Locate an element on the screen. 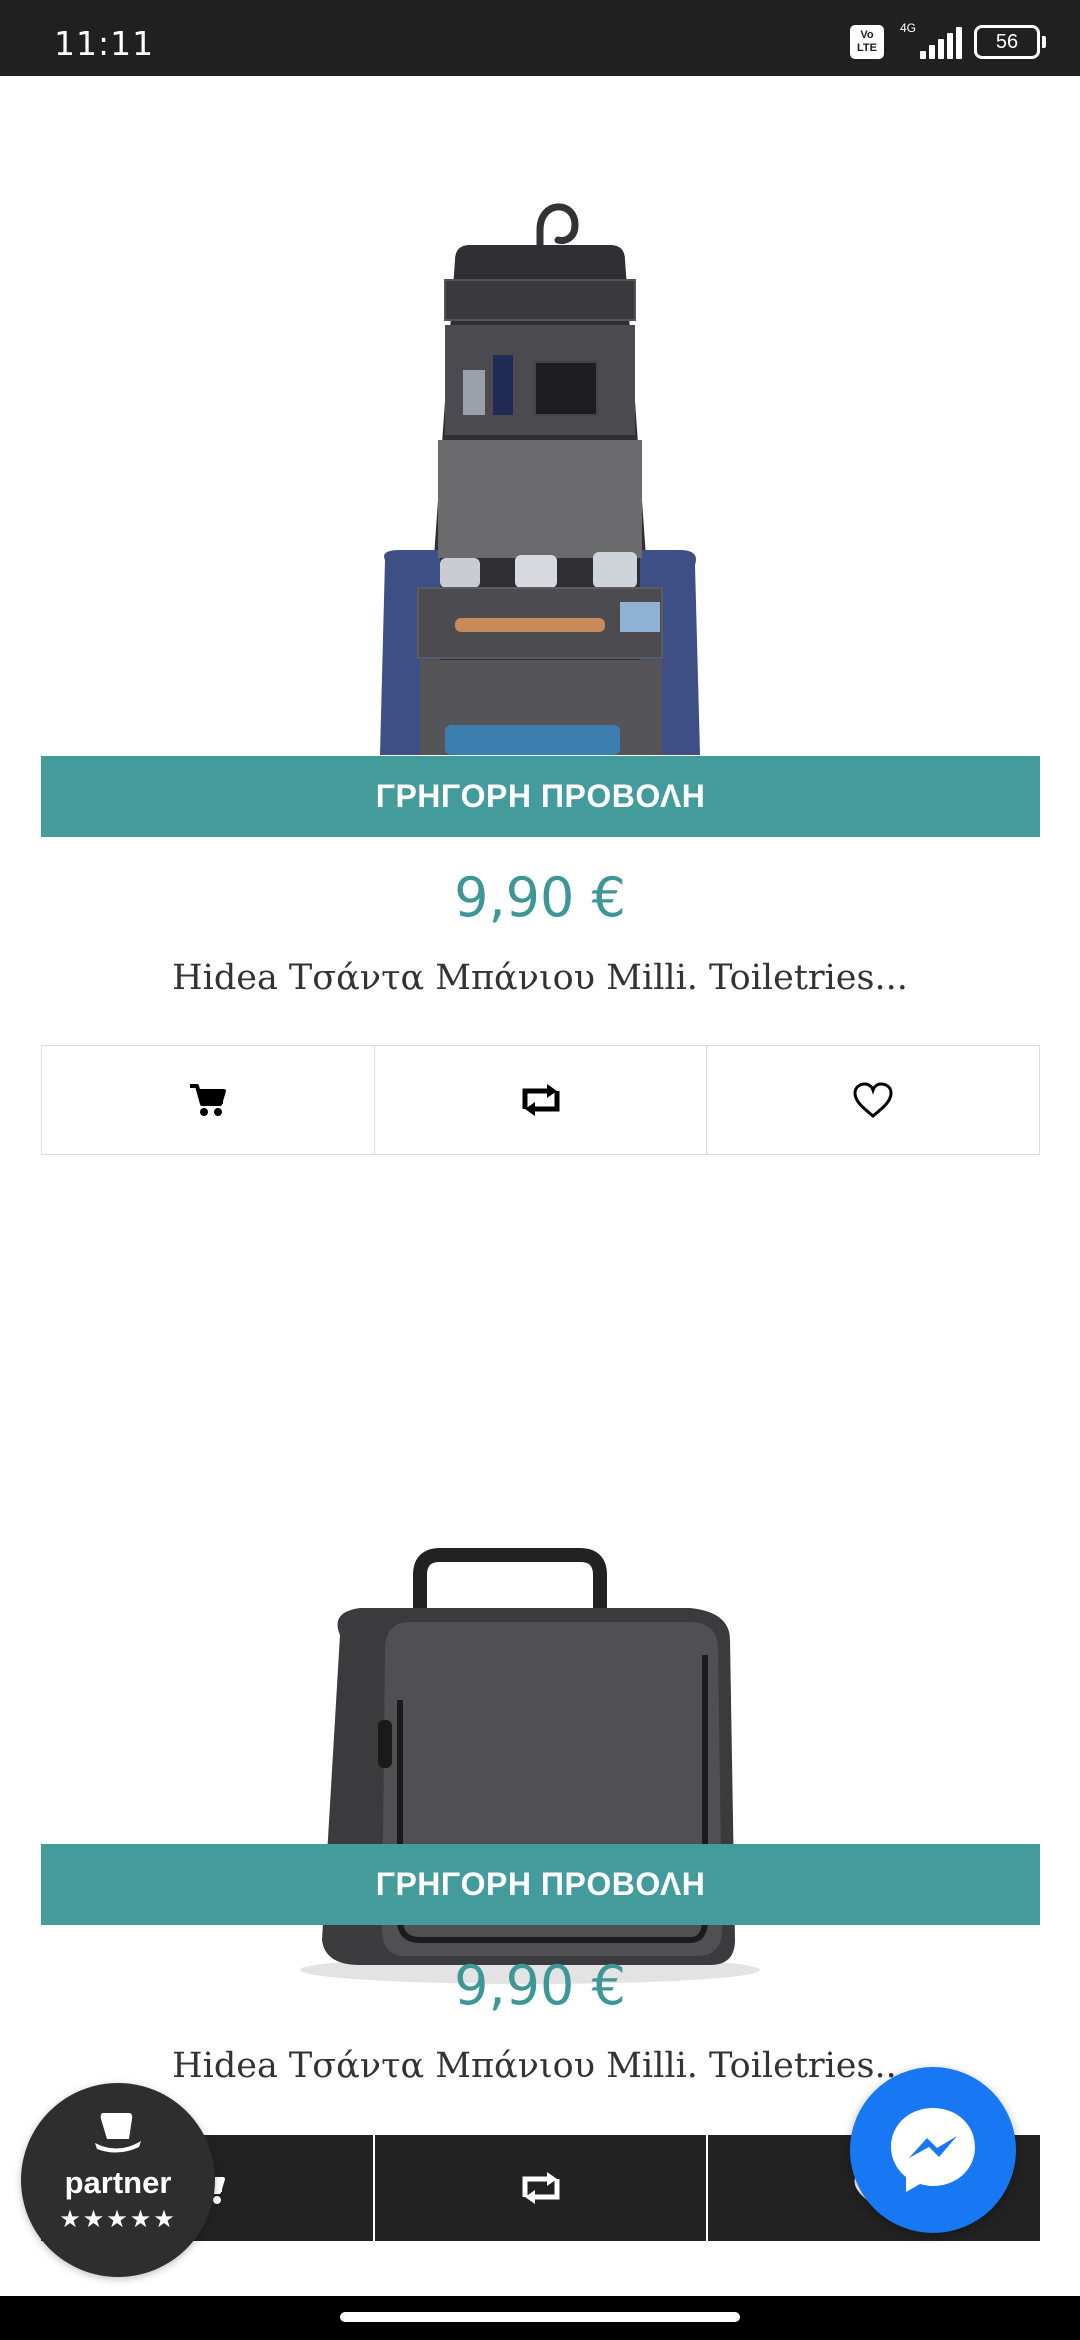  add-to-cart-button is located at coordinates (208, 1100).